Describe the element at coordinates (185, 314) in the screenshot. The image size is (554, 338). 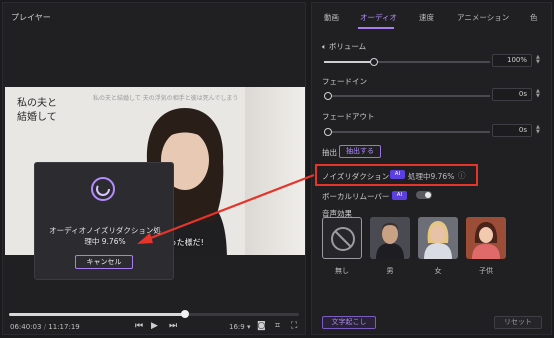
I see `scrubber-knob` at that location.